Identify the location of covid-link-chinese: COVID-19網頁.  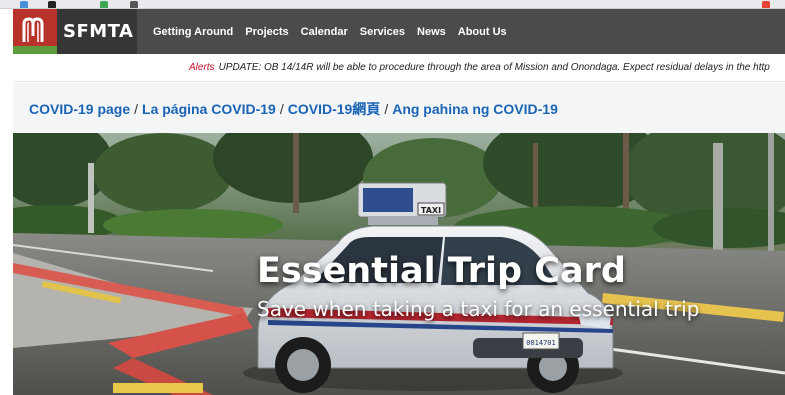
(334, 109).